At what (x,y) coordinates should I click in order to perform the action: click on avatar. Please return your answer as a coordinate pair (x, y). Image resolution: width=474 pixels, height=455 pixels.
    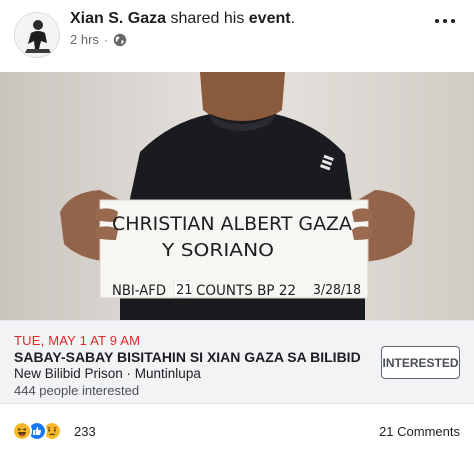
    Looking at the image, I should click on (37, 35).